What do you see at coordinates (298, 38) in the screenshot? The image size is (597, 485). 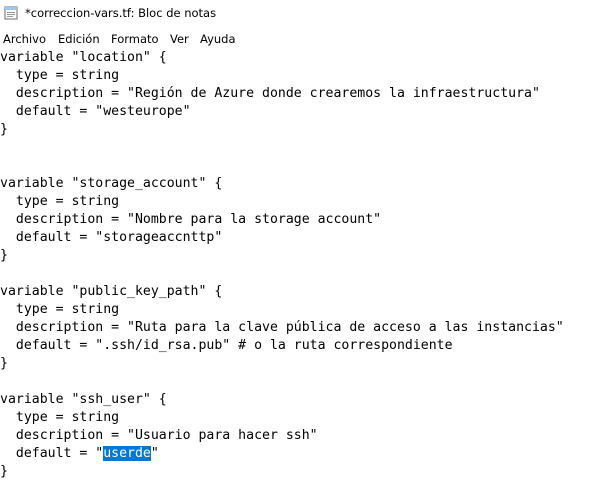 I see `menu-bar: Archivo Edición Formato Ver Ayuda` at bounding box center [298, 38].